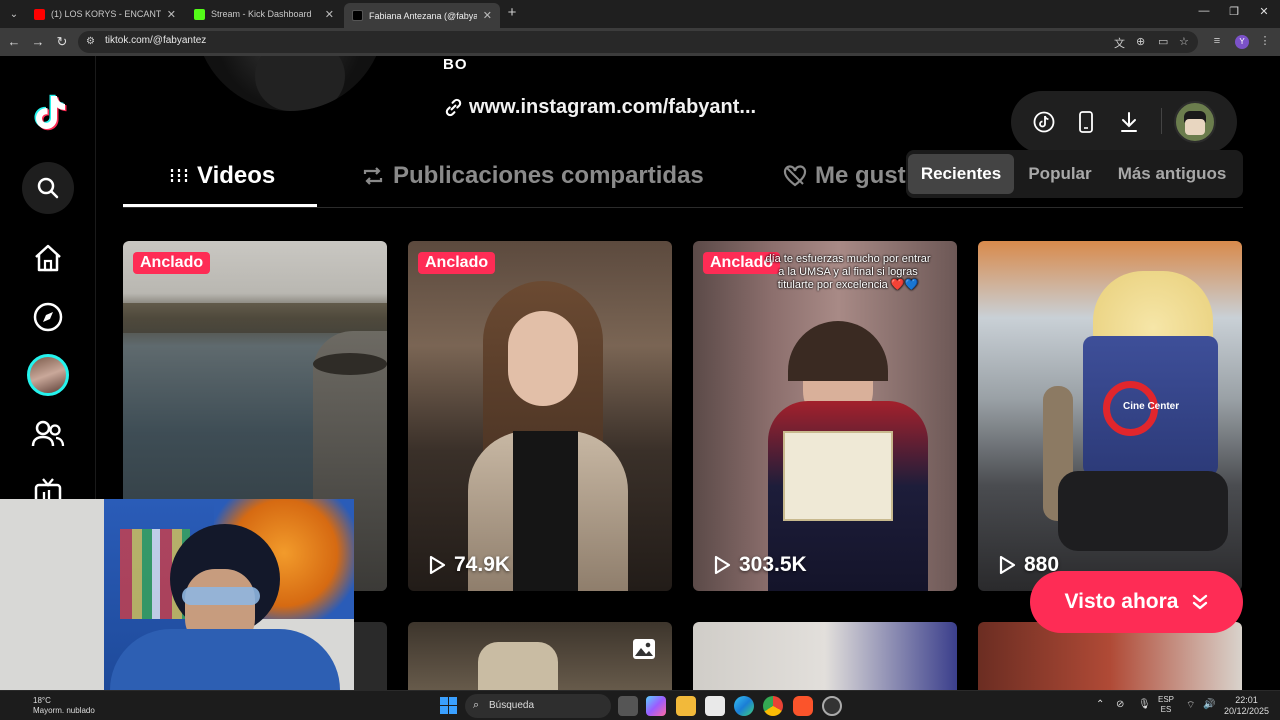  What do you see at coordinates (1163, 41) in the screenshot?
I see `cast-icon: ▭` at bounding box center [1163, 41].